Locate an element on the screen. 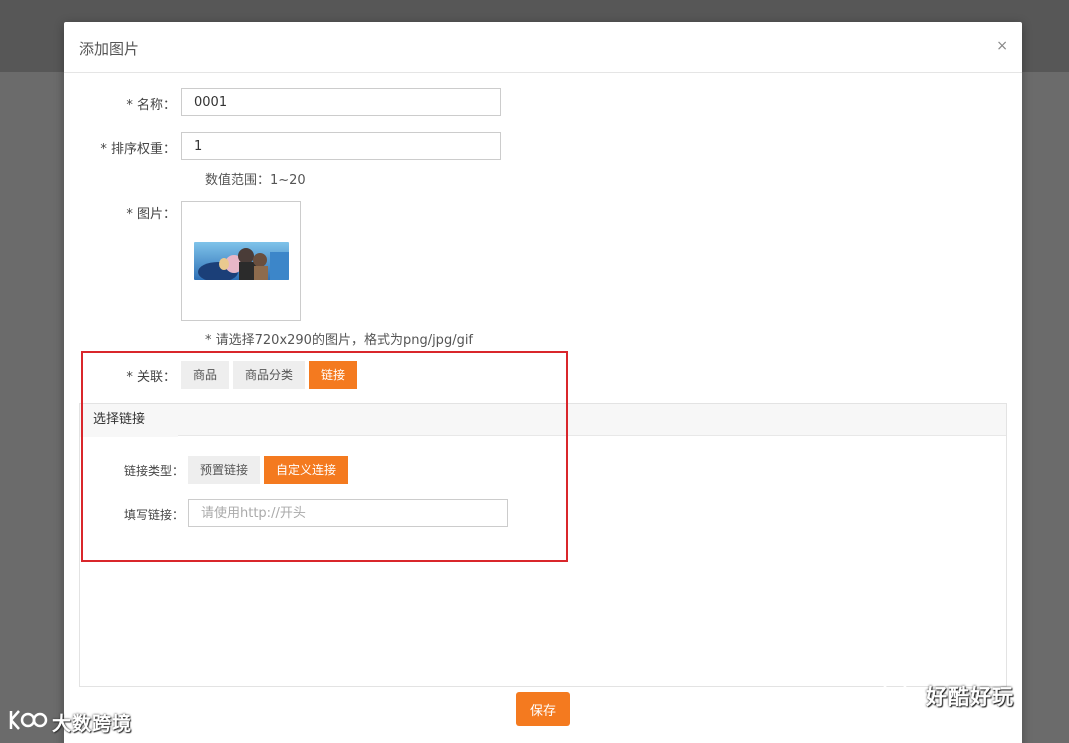 The height and width of the screenshot is (743, 1069). image-hint: * 请选择720x290的图片，格式为png/jpg/gif is located at coordinates (339, 340).